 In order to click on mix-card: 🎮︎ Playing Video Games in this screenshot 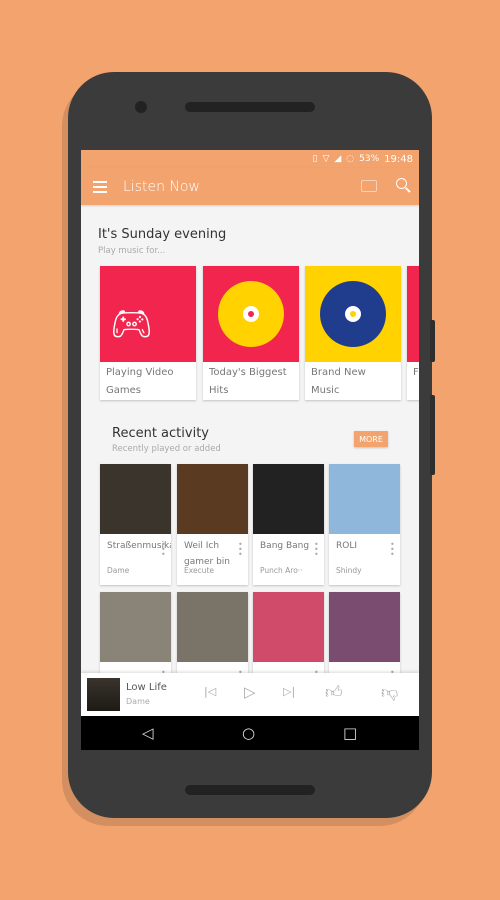, I will do `click(148, 333)`.